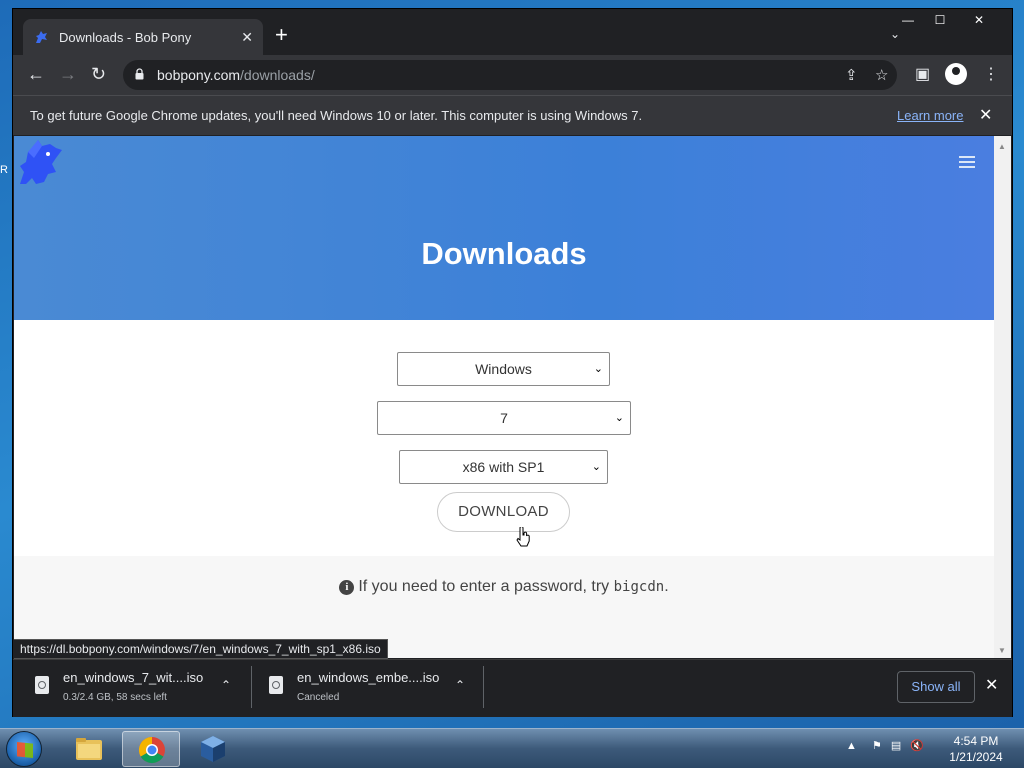 Image resolution: width=1024 pixels, height=768 pixels. What do you see at coordinates (666, 586) in the screenshot?
I see `password-note-suffix: .` at bounding box center [666, 586].